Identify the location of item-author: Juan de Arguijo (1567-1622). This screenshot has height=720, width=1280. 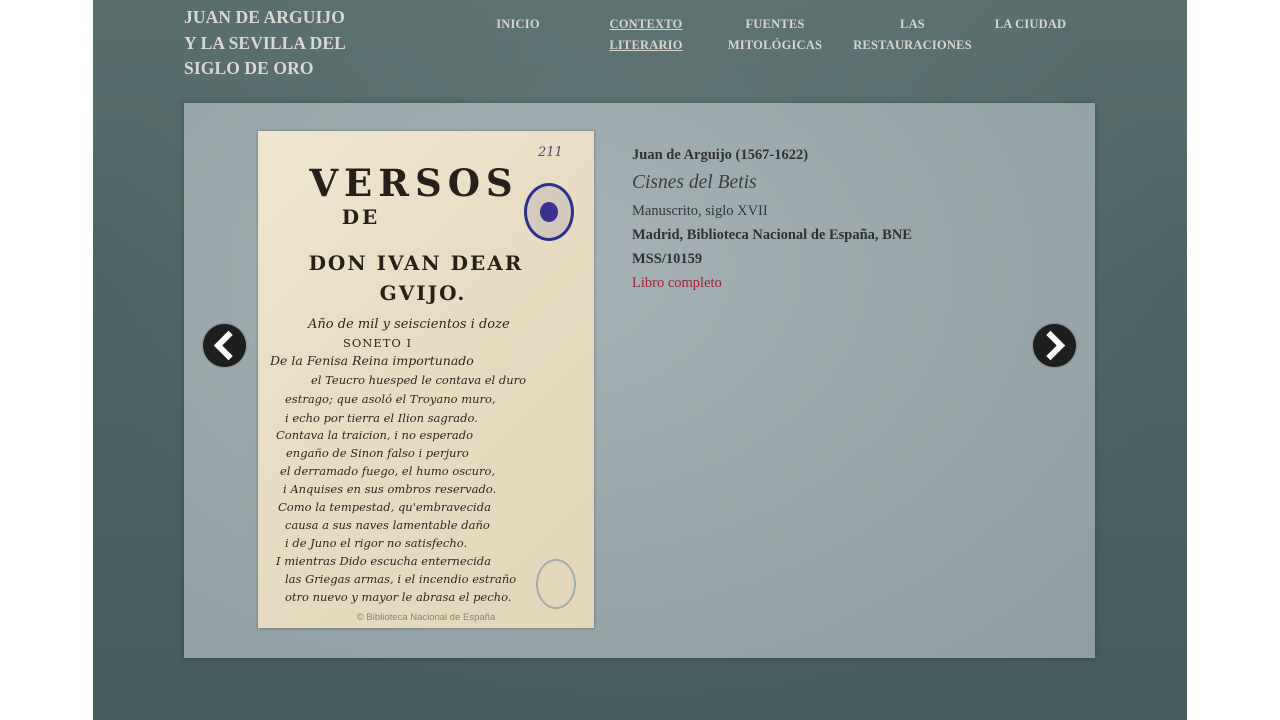
(720, 155).